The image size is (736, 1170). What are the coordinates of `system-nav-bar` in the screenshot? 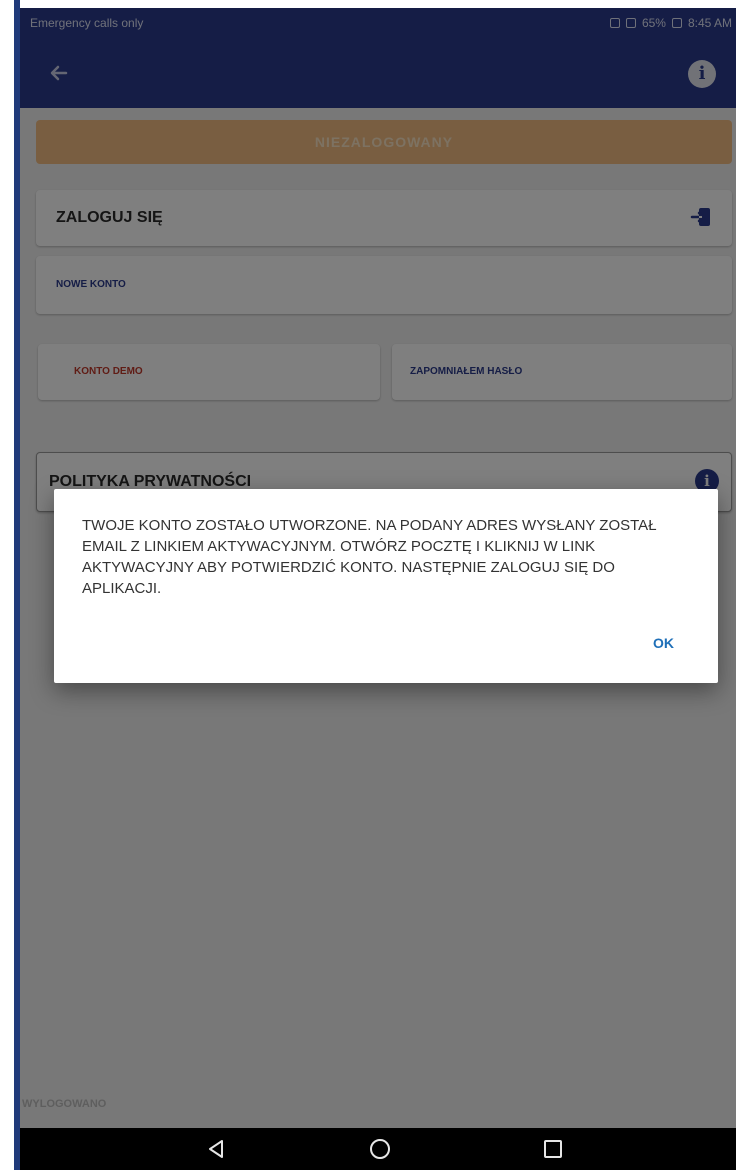 It's located at (378, 1149).